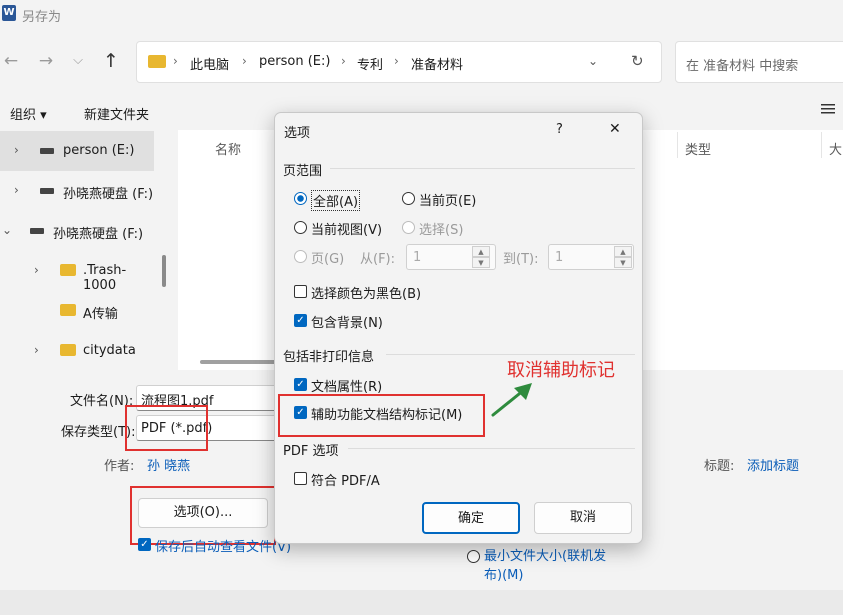  I want to click on sidebar-item: › 孙晓燕硬盘 (F:), so click(77, 191).